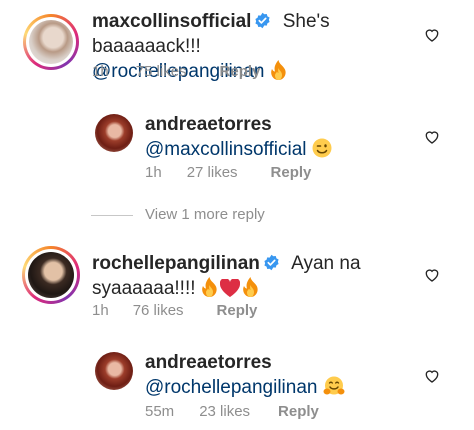  What do you see at coordinates (322, 151) in the screenshot?
I see `winking-face-emoji` at bounding box center [322, 151].